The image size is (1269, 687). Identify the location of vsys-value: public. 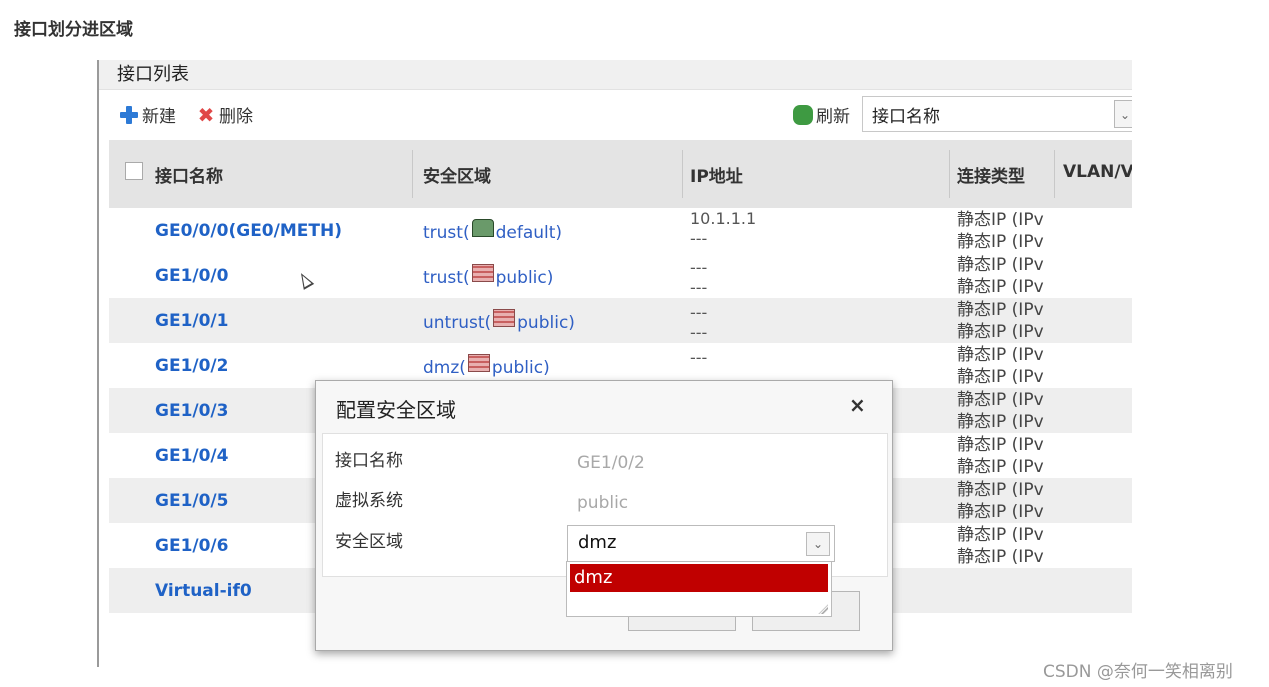
(603, 503).